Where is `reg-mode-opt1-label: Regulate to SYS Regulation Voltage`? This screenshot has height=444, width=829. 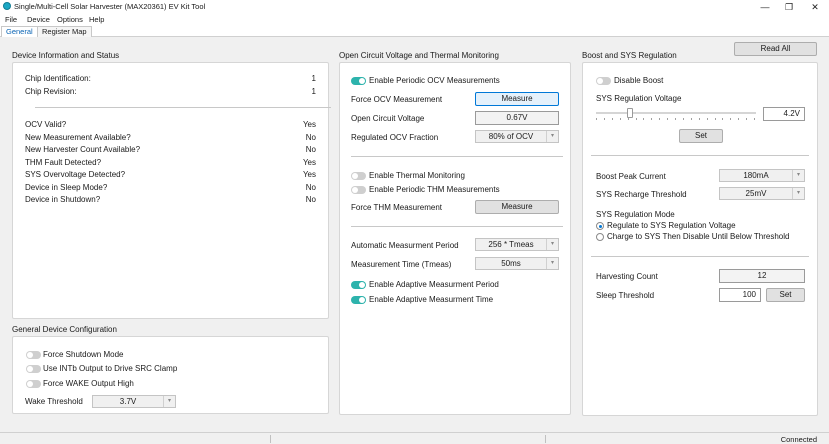
reg-mode-opt1-label: Regulate to SYS Regulation Voltage is located at coordinates (671, 225).